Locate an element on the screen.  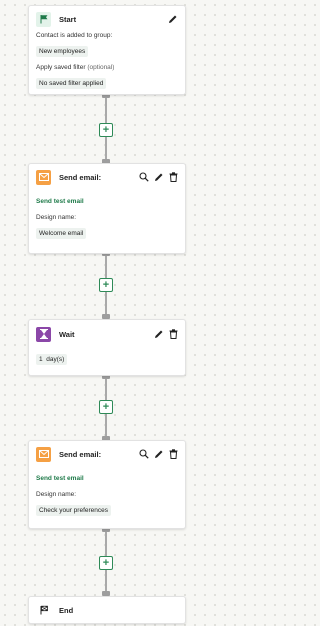
wait-step-title: Wait is located at coordinates (67, 334).